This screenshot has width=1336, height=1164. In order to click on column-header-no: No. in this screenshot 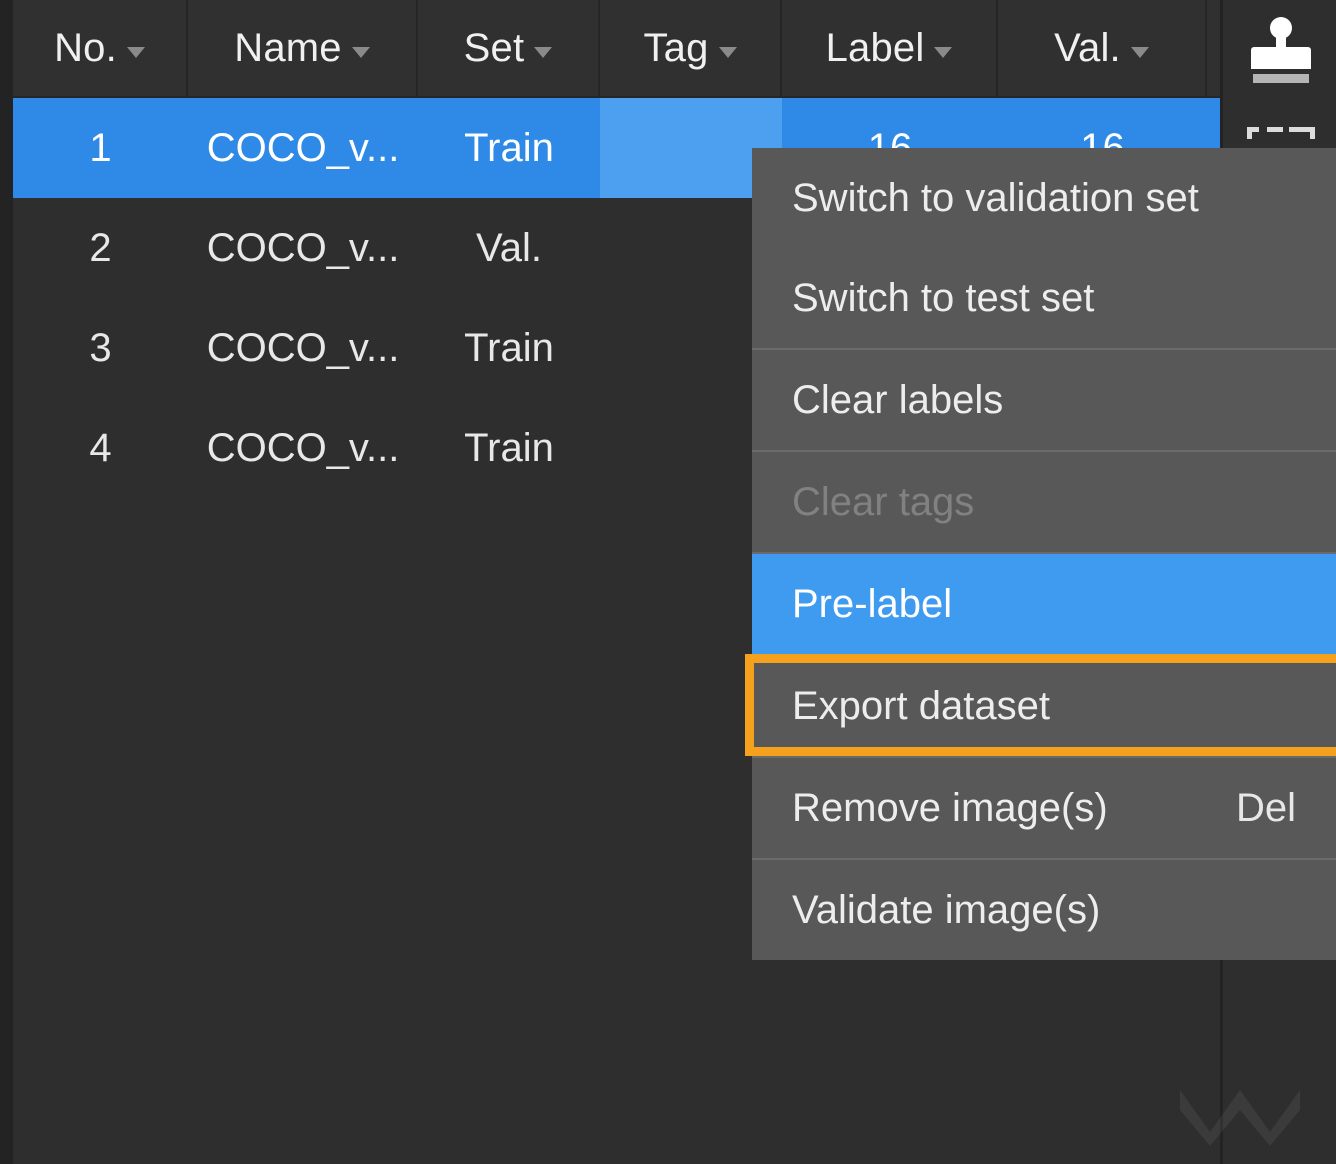, I will do `click(100, 48)`.